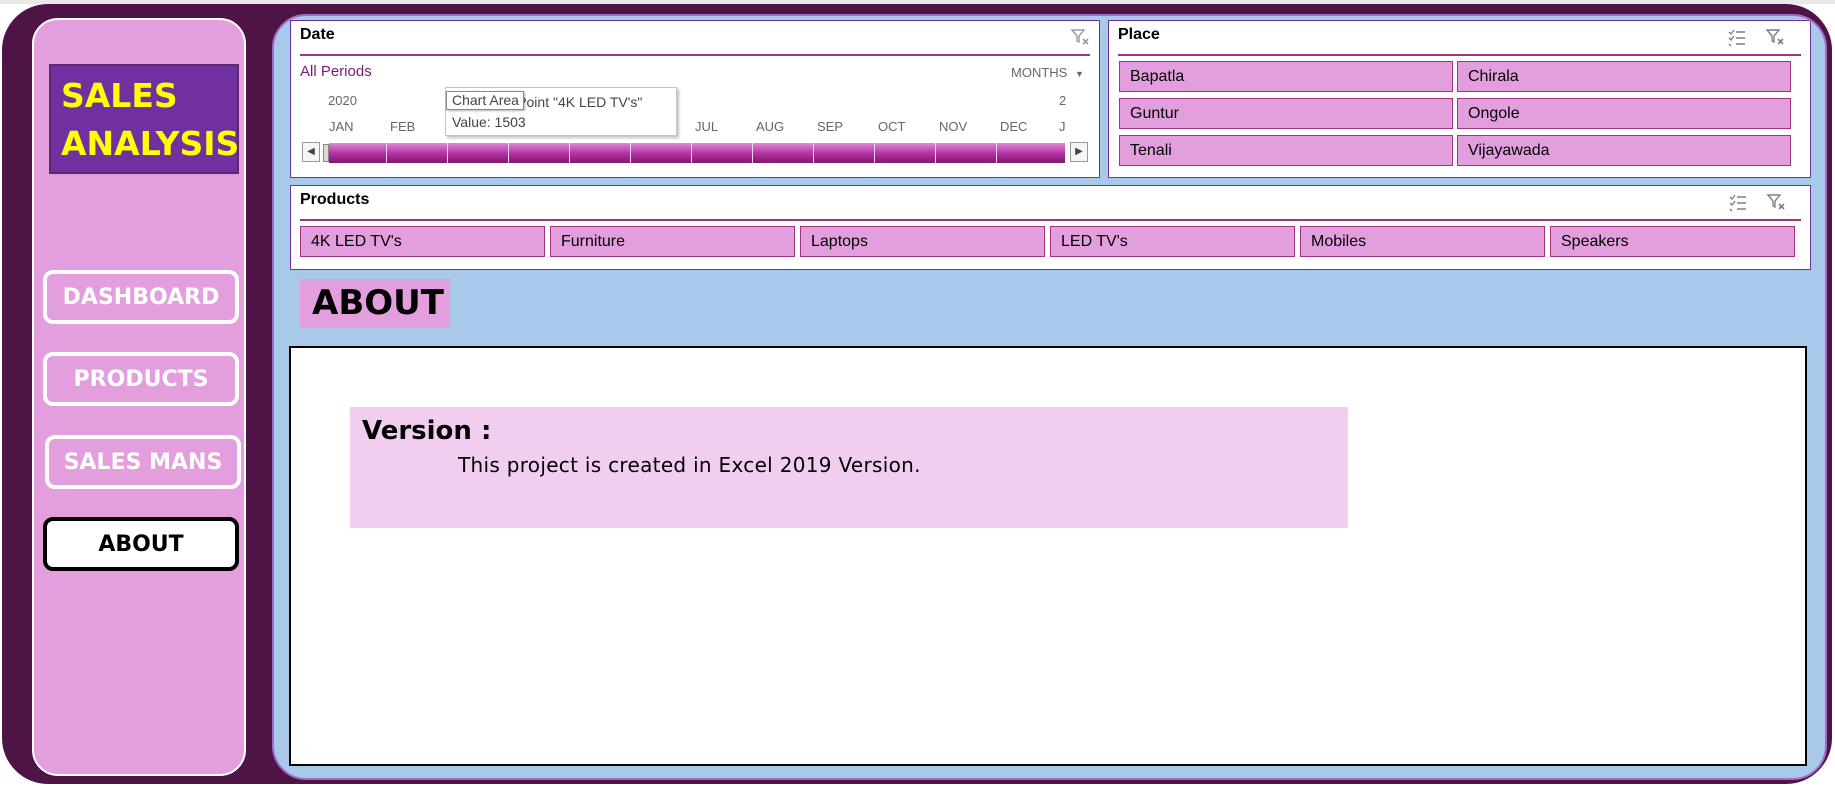  I want to click on logo-line-1: SALES, so click(119, 95).